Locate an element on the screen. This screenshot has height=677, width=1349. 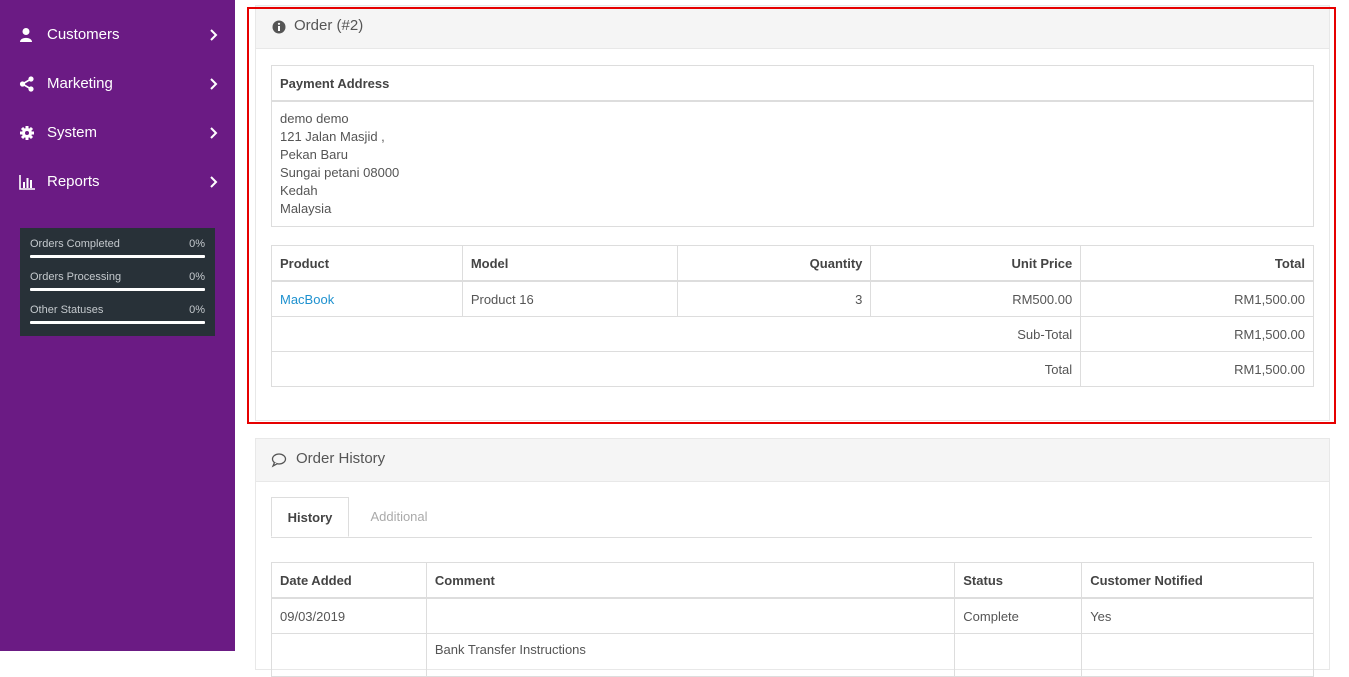
date-cell is located at coordinates (349, 655).